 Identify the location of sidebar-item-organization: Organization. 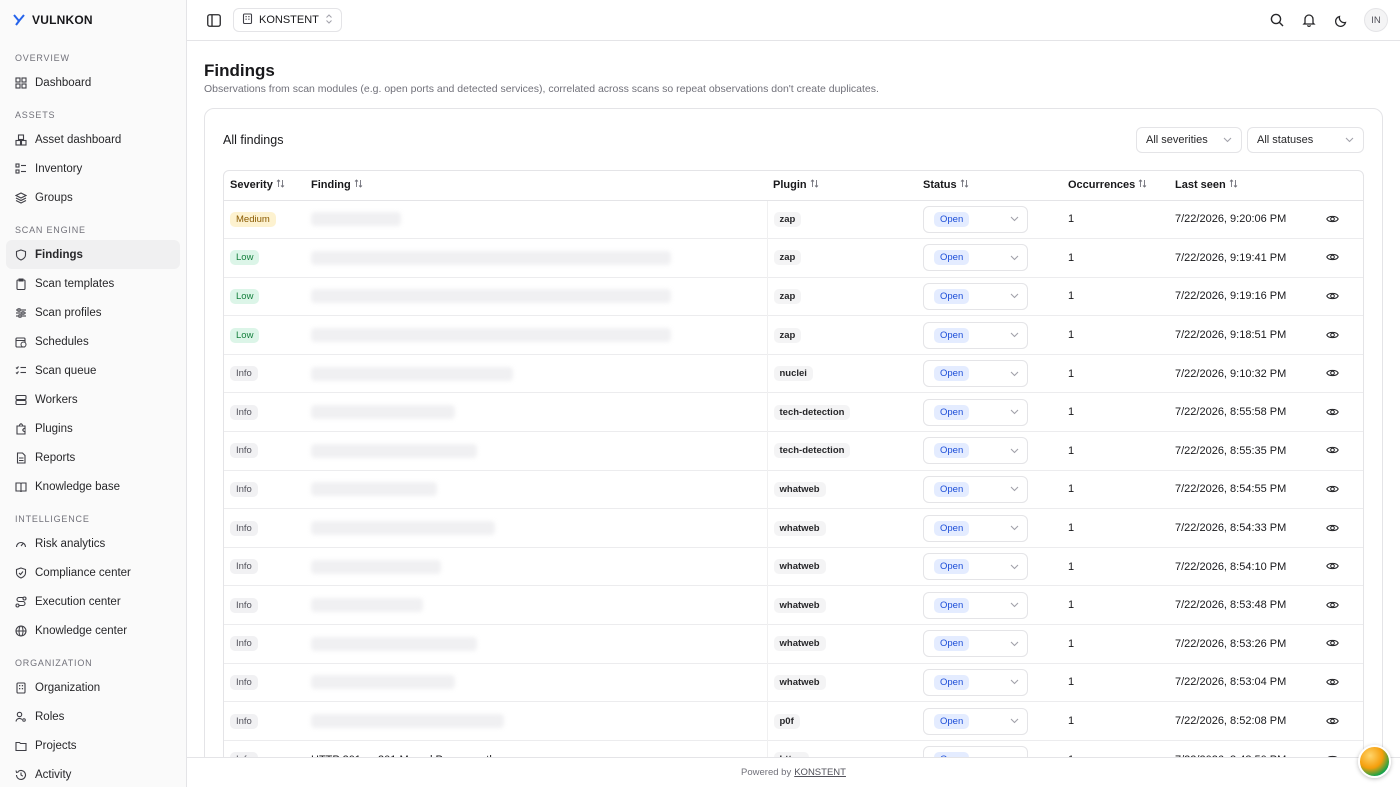
(93, 687).